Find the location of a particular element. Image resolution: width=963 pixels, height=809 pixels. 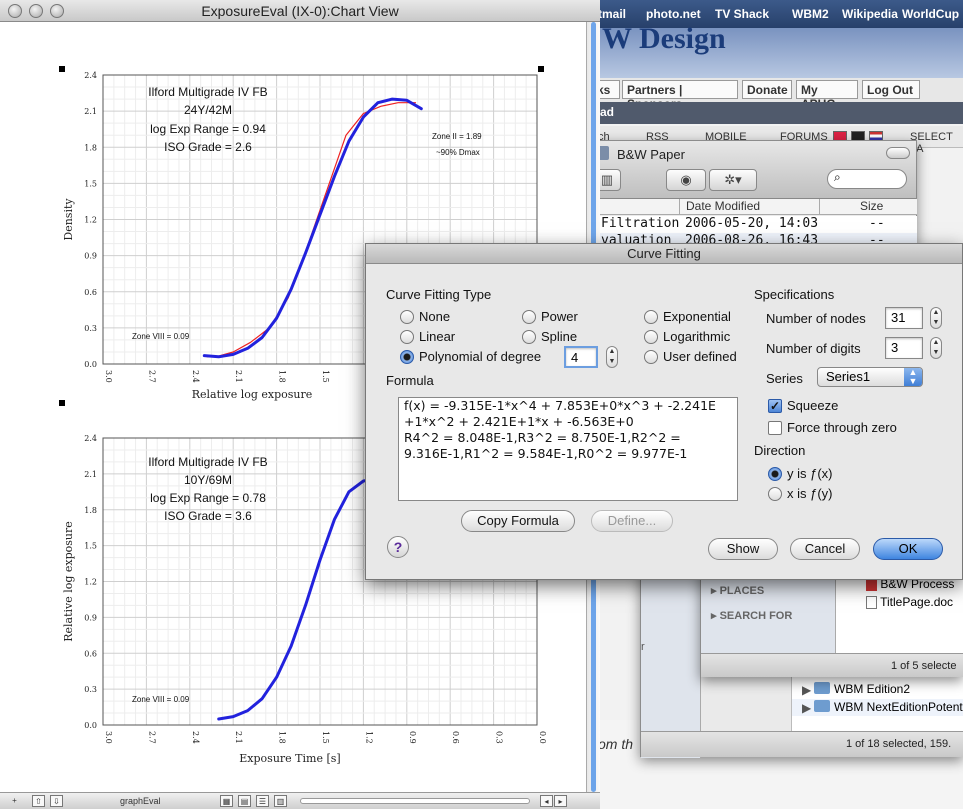

selection-handle is located at coordinates (541, 69).